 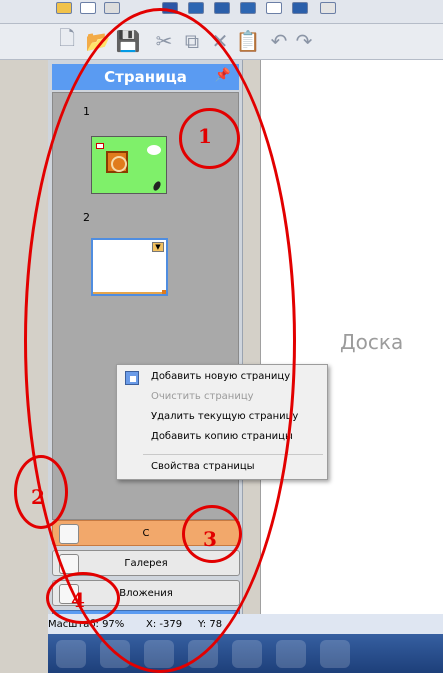 I want to click on firefox-icon, so click(x=335, y=654).